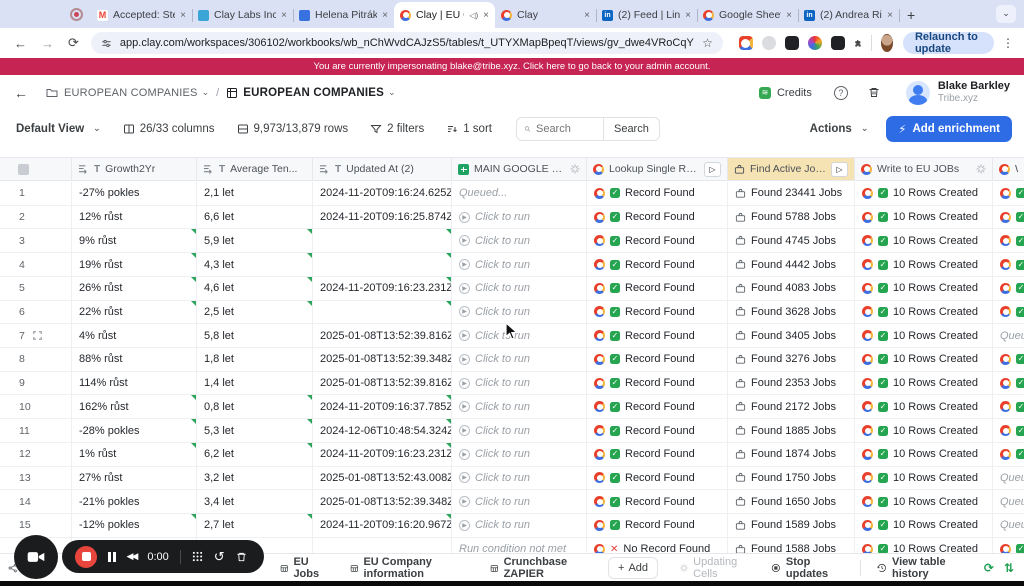  What do you see at coordinates (565, 128) in the screenshot?
I see `search-input` at bounding box center [565, 128].